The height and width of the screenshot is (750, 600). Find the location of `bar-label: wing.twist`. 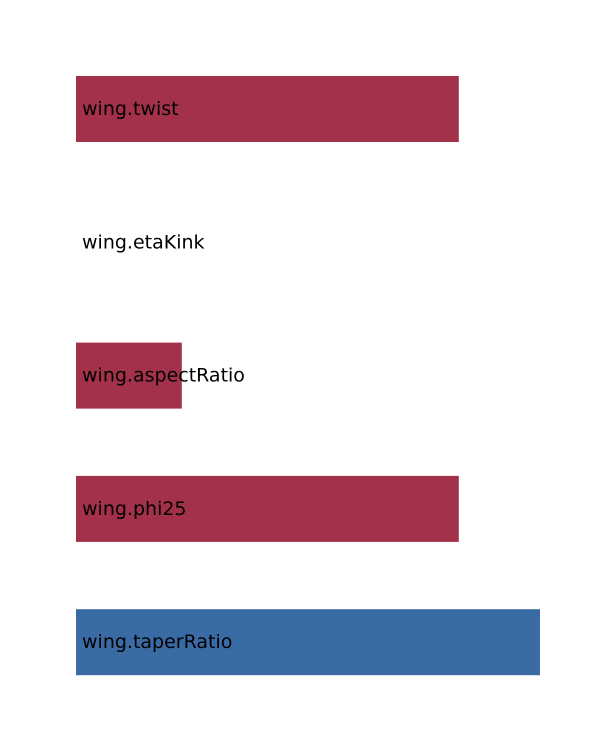

bar-label: wing.twist is located at coordinates (130, 109).